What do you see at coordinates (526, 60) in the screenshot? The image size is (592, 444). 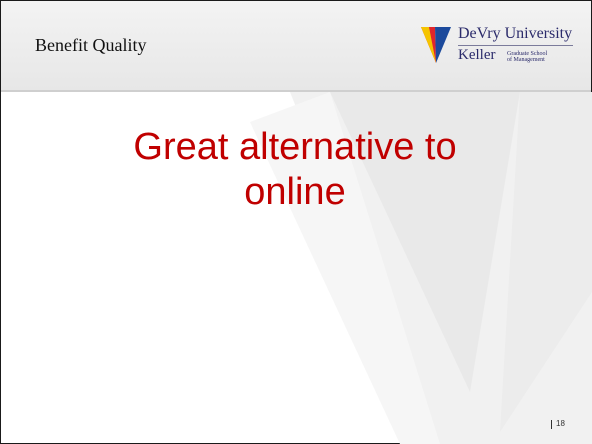 I see `logo-subtitle-line2: of Management` at bounding box center [526, 60].